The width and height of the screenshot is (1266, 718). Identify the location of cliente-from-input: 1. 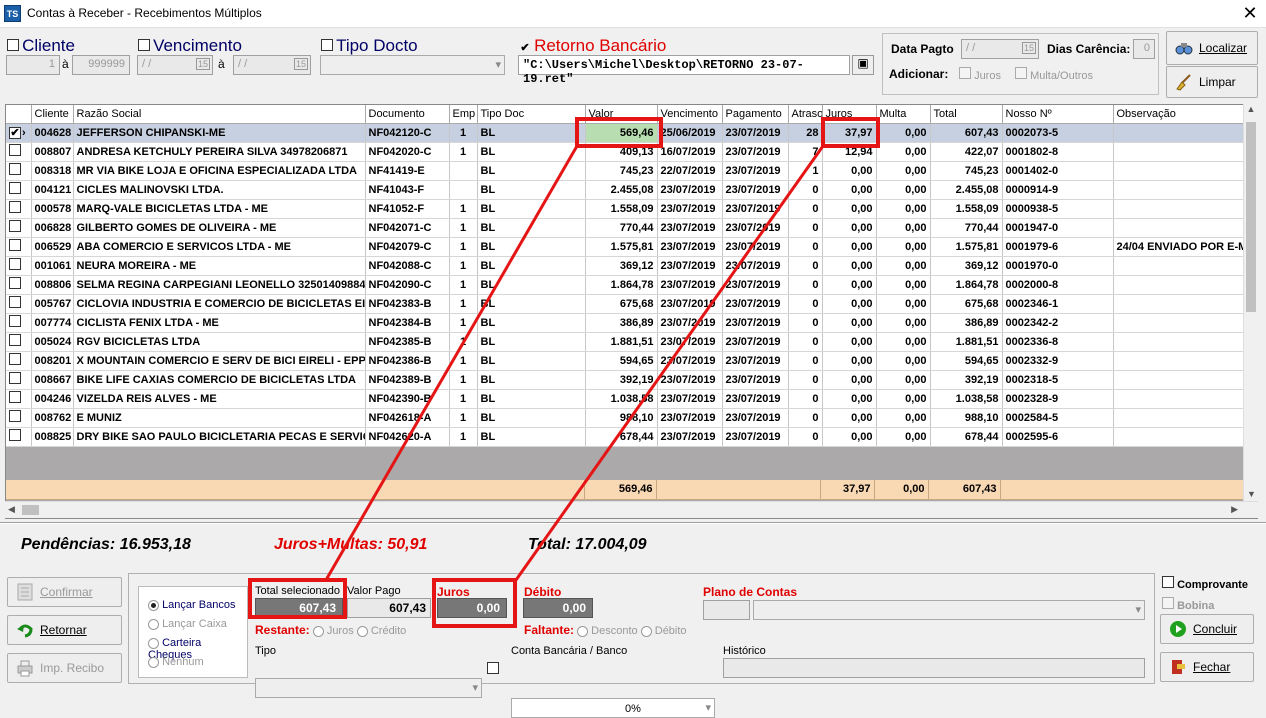
(33, 65).